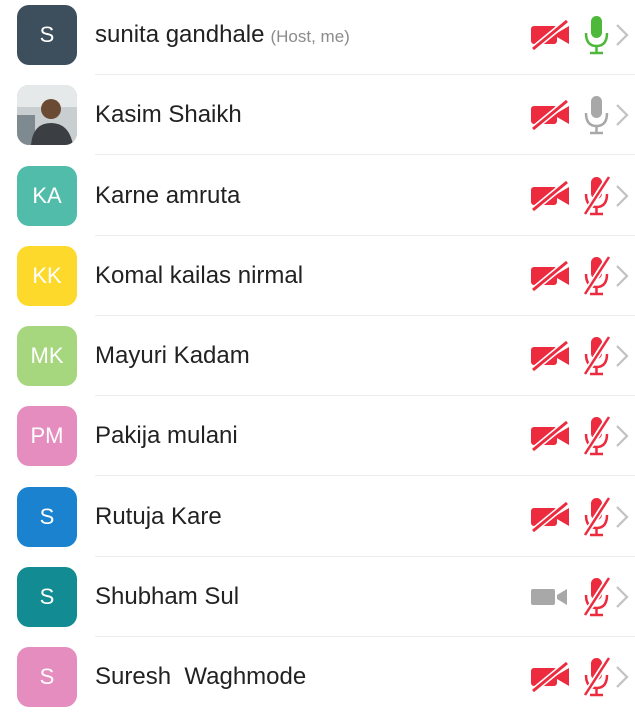  I want to click on participant-name-text: Kasim Shaikh, so click(168, 114).